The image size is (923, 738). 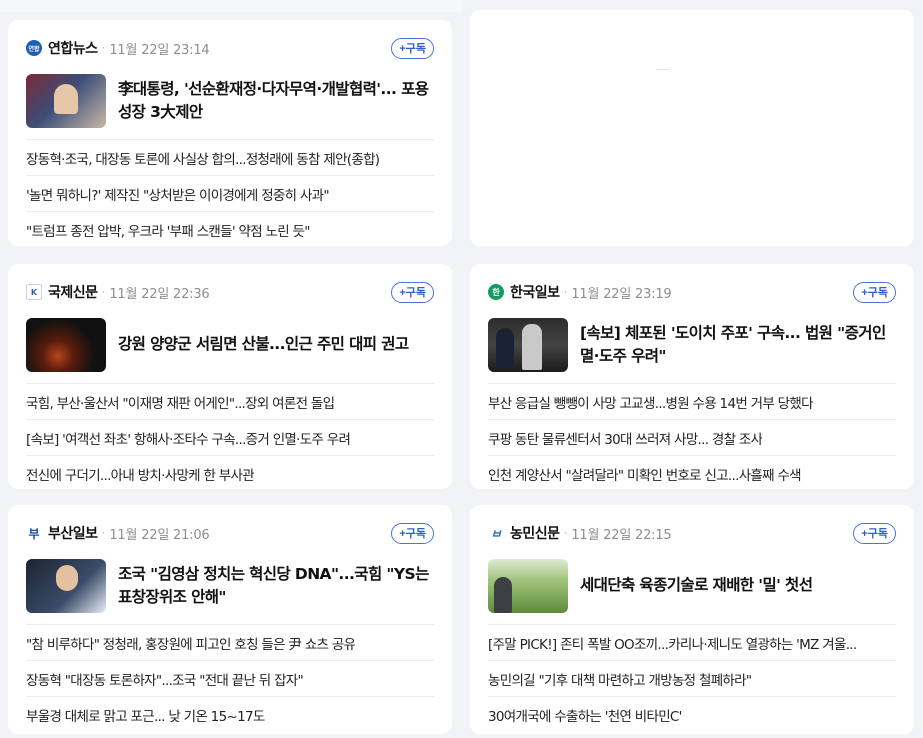 What do you see at coordinates (535, 533) in the screenshot?
I see `press-name: 농민신문` at bounding box center [535, 533].